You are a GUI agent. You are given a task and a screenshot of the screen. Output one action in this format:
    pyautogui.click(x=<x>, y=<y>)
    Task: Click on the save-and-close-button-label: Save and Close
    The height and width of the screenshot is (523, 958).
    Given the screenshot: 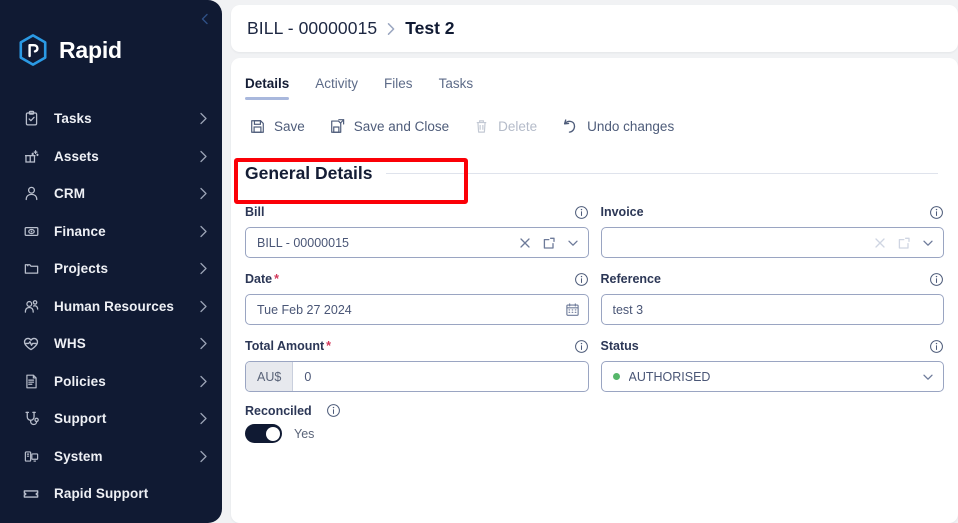 What is the action you would take?
    pyautogui.click(x=401, y=126)
    